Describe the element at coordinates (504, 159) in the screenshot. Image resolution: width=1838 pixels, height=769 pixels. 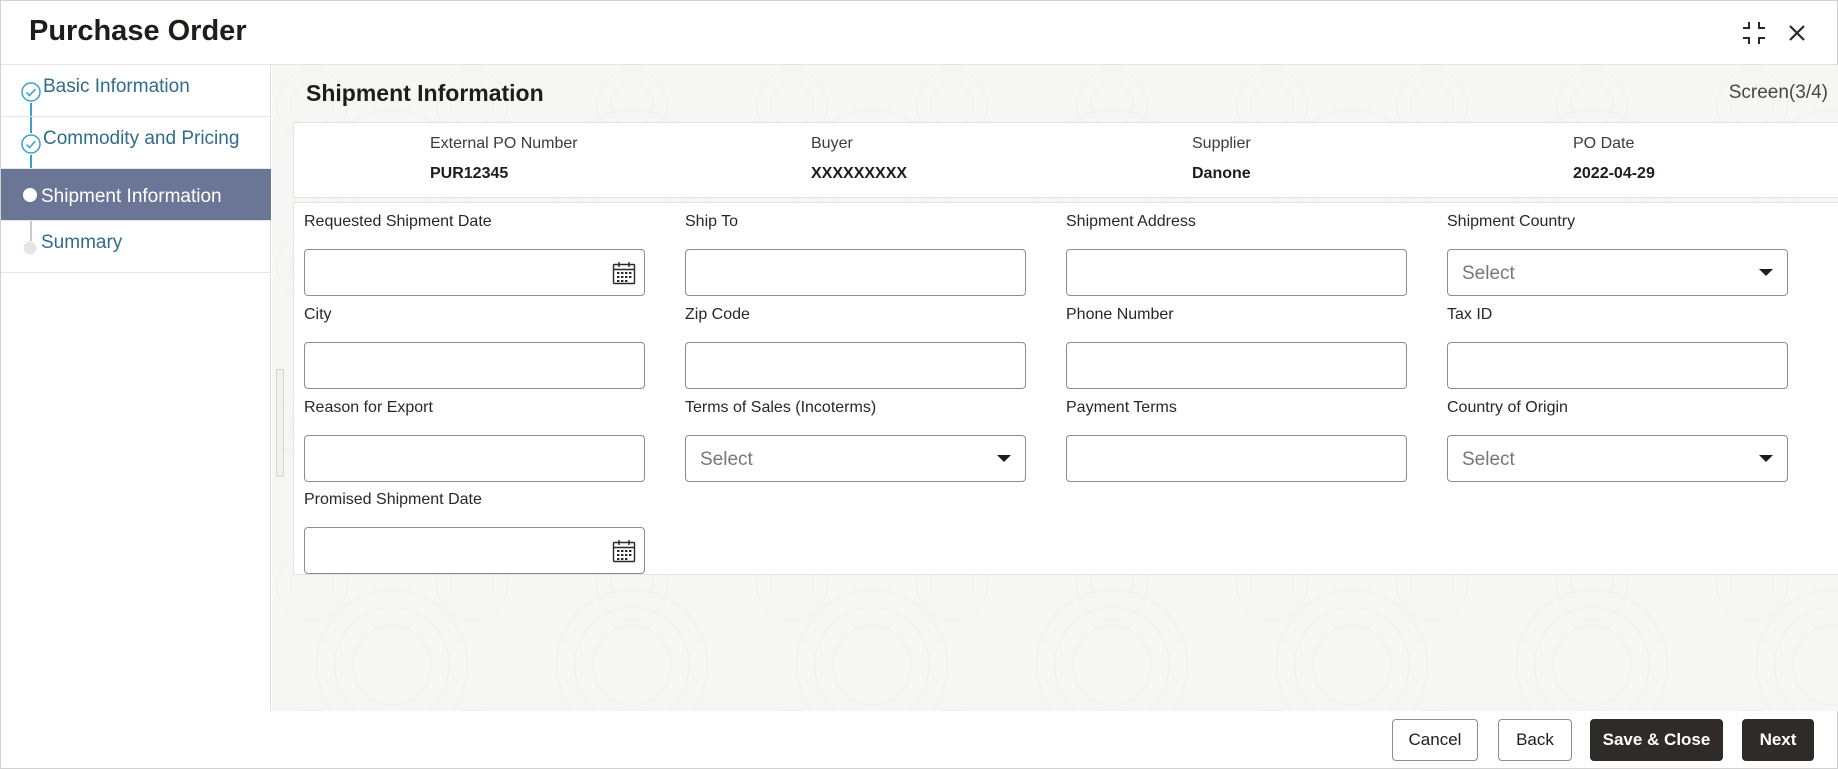
I see `summary-external-po-number: External PO Number PUR12345` at that location.